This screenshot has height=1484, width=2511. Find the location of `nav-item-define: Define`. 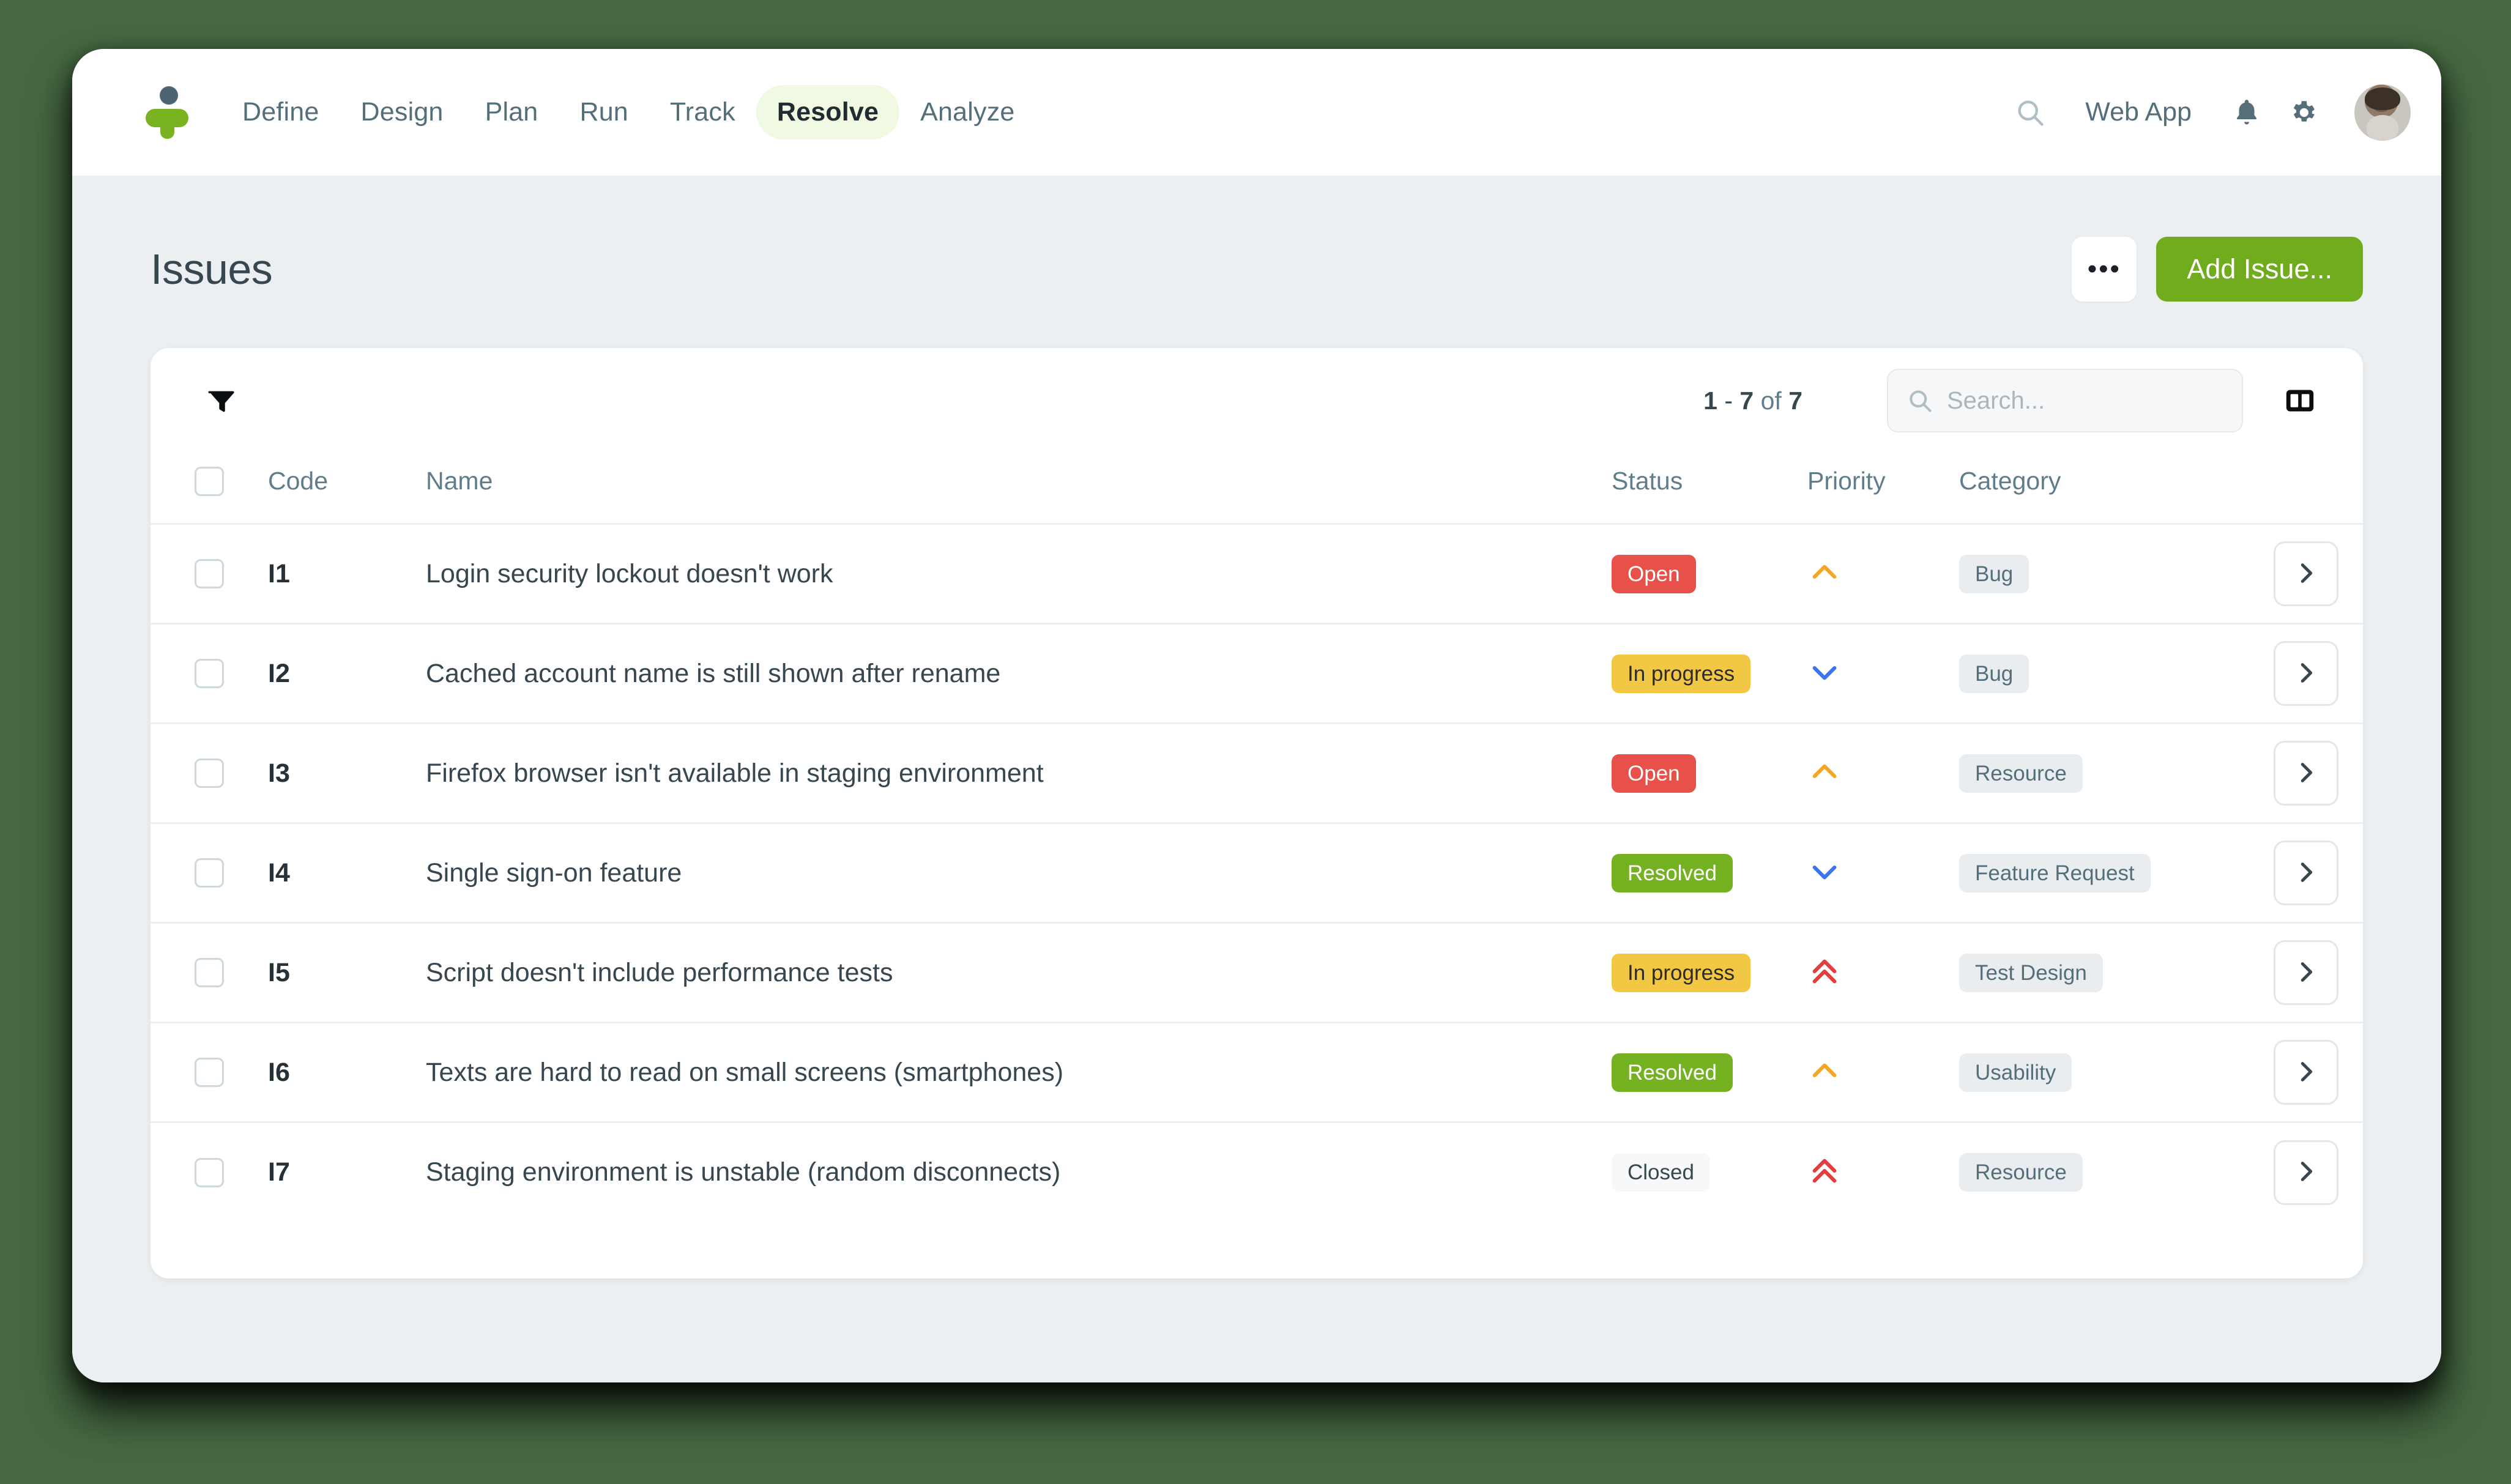

nav-item-define: Define is located at coordinates (280, 112).